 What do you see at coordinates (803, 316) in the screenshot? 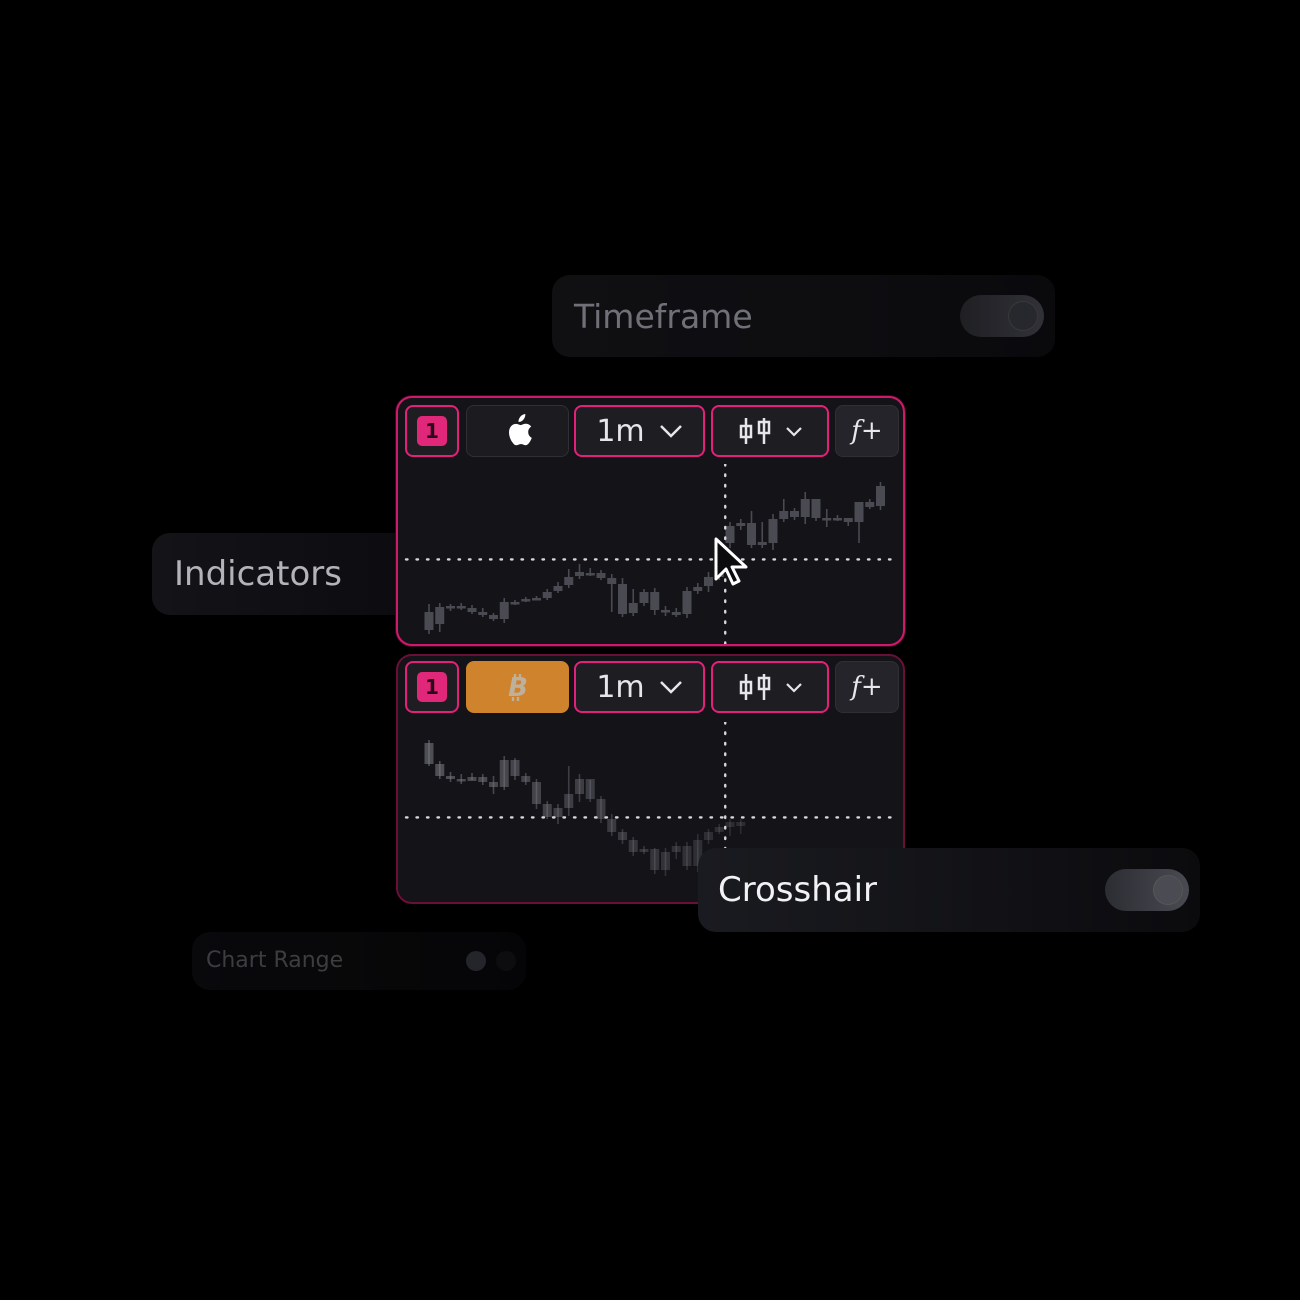
I see `timeframe-setting: Timeframe` at bounding box center [803, 316].